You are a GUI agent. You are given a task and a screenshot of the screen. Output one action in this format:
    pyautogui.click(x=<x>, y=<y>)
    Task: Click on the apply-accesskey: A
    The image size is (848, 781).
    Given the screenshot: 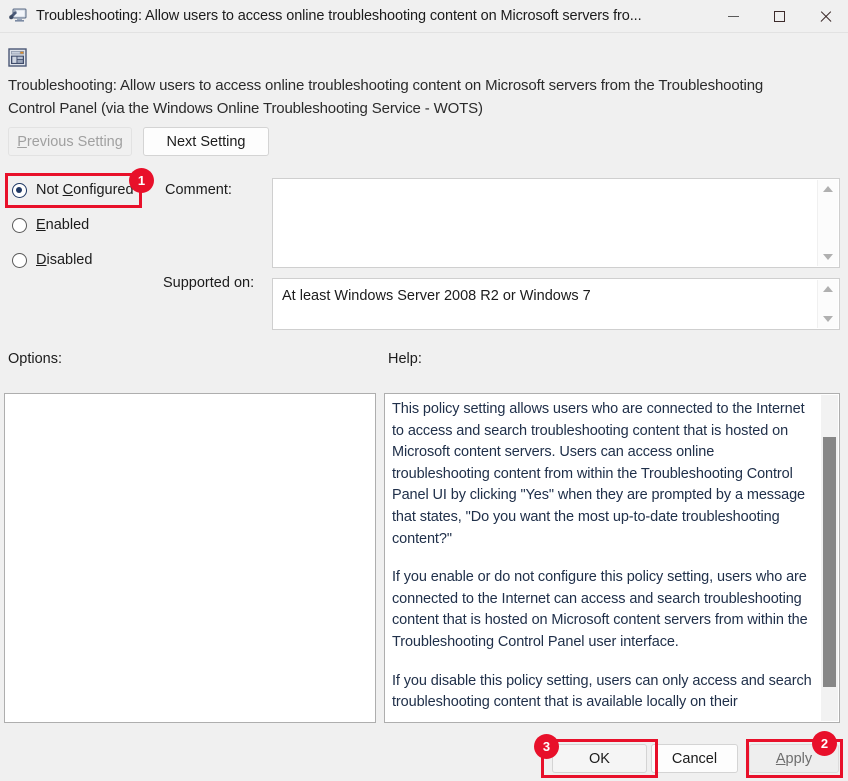 What is the action you would take?
    pyautogui.click(x=780, y=758)
    